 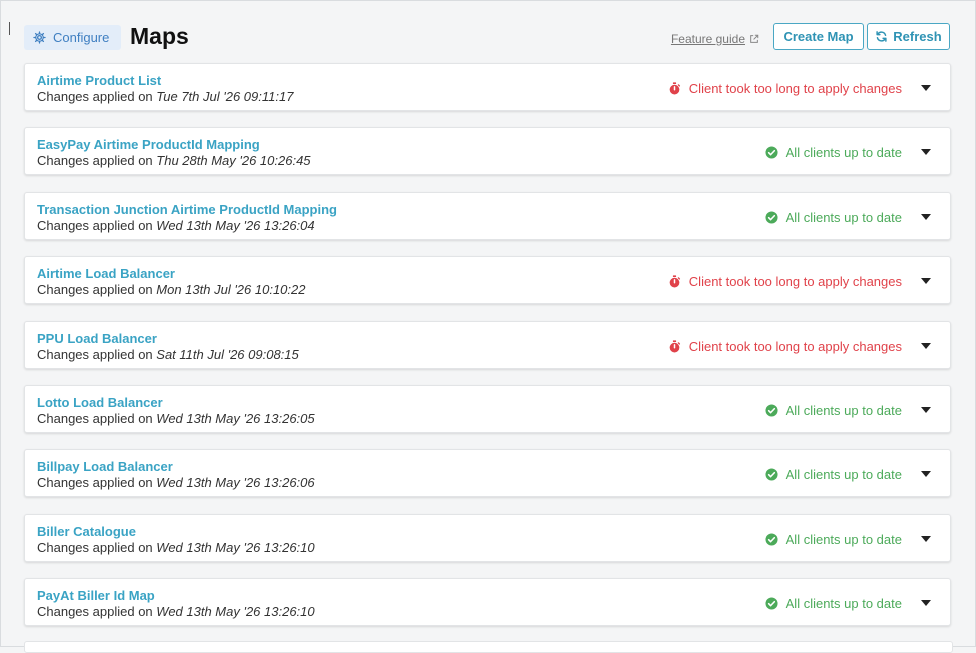 I want to click on create-map-label: Create Map, so click(x=818, y=36).